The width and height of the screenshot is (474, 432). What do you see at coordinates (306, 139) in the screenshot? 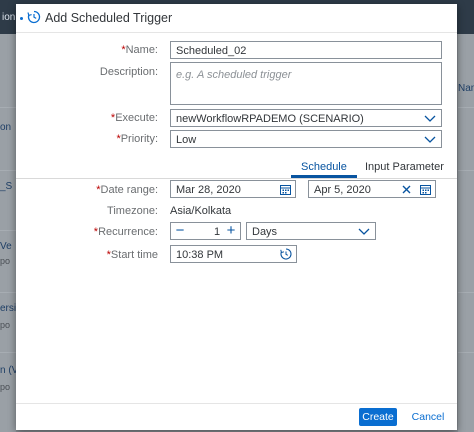
I see `priority-select: Low` at bounding box center [306, 139].